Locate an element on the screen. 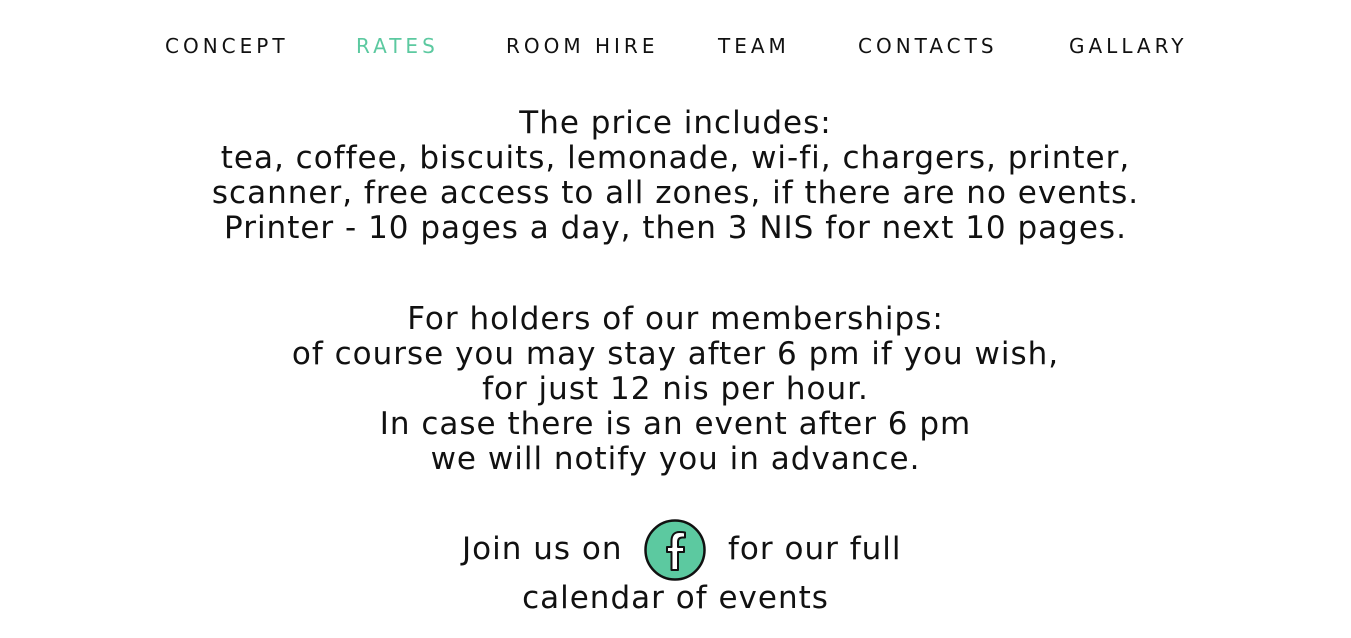 This screenshot has height=638, width=1351. join-text-before: Join us on is located at coordinates (542, 549).